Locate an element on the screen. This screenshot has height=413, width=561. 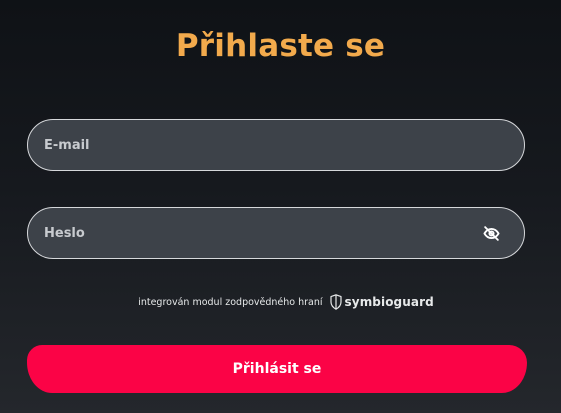
password-input is located at coordinates (259, 233).